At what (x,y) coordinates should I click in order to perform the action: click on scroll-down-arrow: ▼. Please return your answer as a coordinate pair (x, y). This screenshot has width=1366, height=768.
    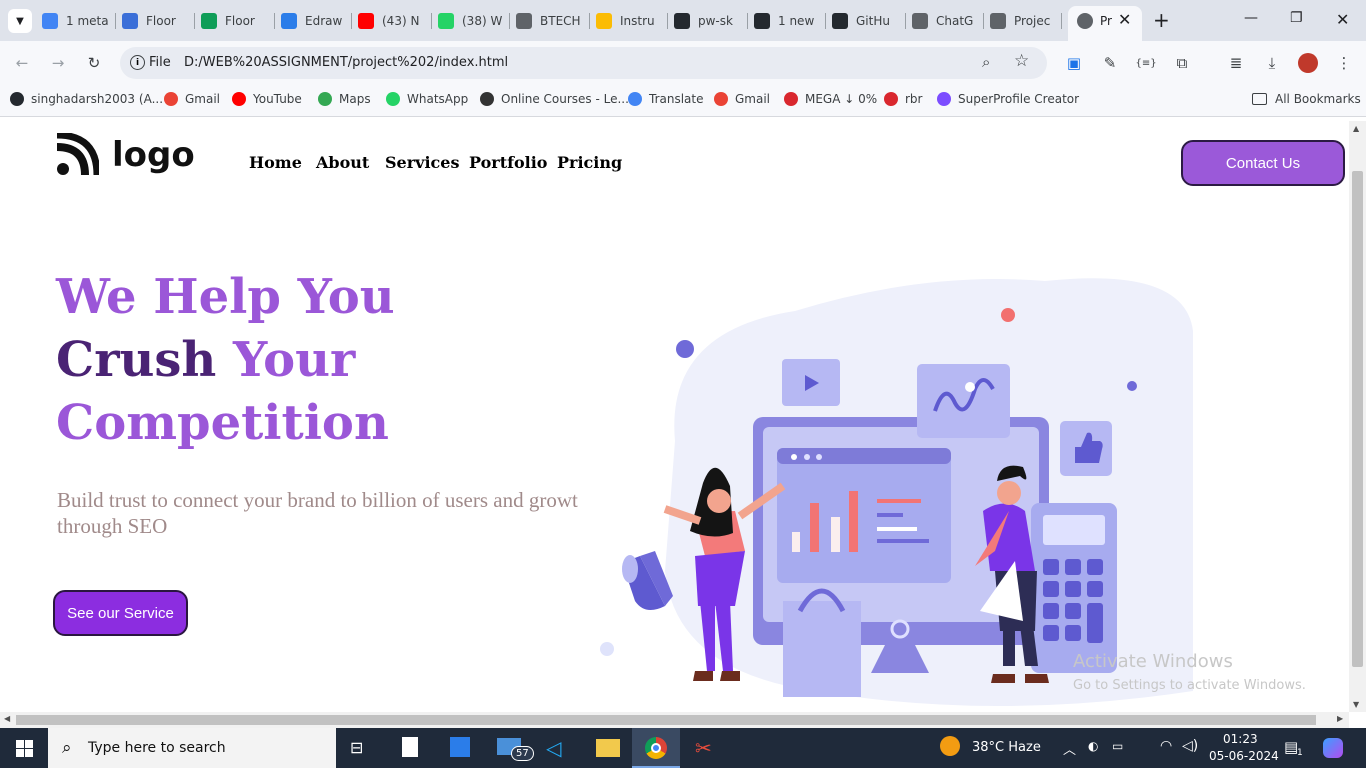
    Looking at the image, I should click on (1356, 704).